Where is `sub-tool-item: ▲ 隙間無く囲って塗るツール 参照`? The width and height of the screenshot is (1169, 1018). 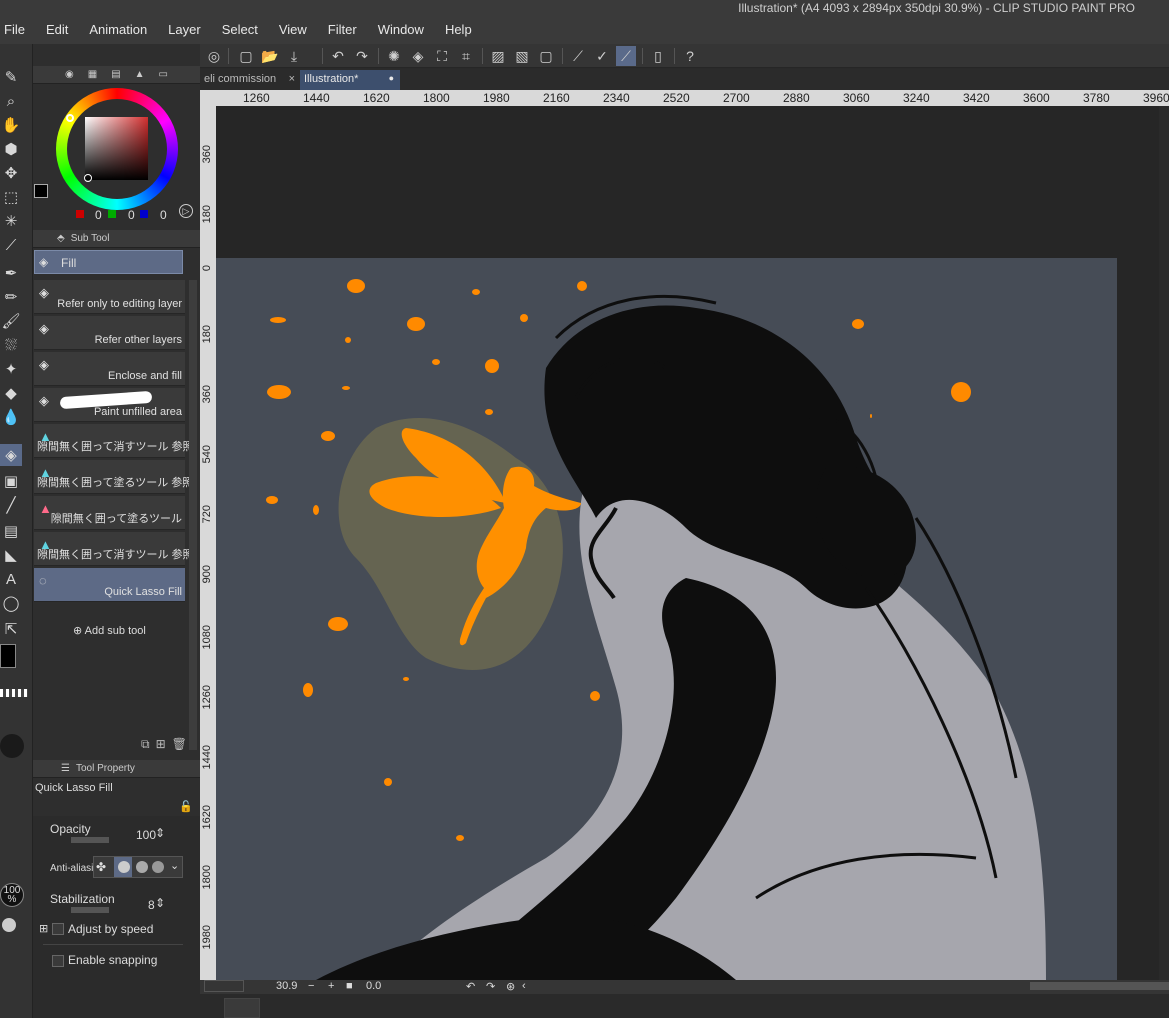
sub-tool-item: ▲ 隙間無く囲って塗るツール 参照 is located at coordinates (113, 477).